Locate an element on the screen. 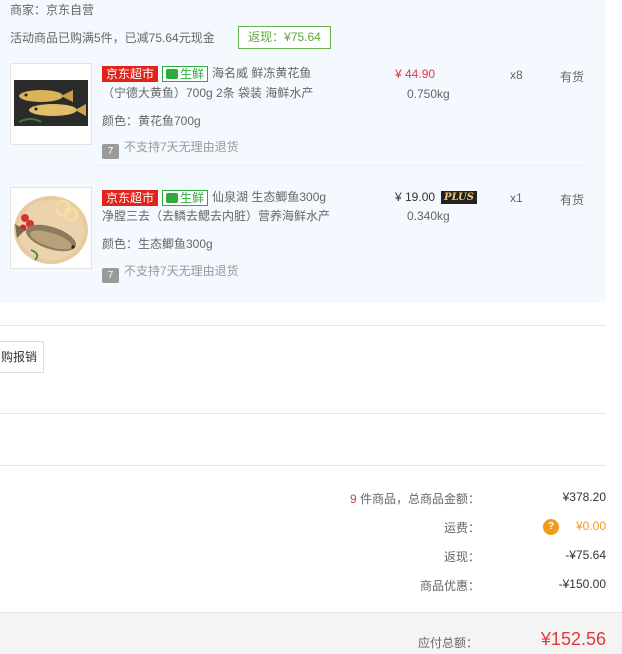 This screenshot has width=622, height=654. help-icon: ? is located at coordinates (551, 527).